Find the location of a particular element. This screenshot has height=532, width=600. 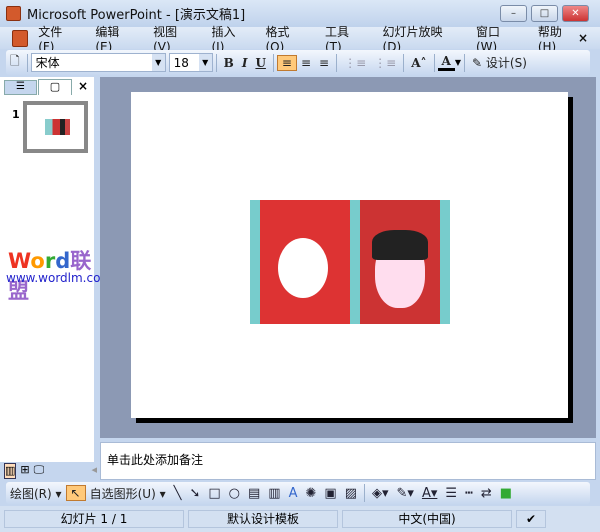

menu-edit: 编辑(E) is located at coordinates (114, 38).